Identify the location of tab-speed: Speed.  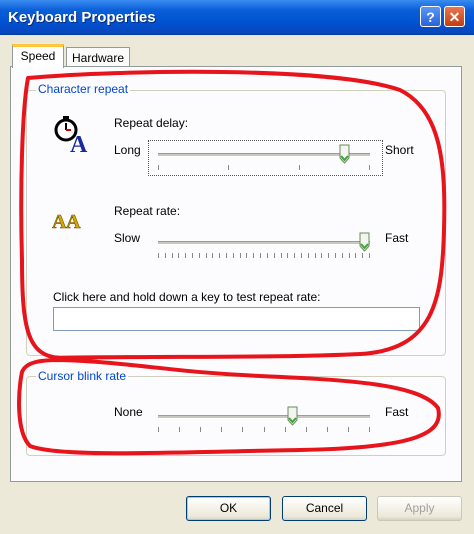
(38, 56).